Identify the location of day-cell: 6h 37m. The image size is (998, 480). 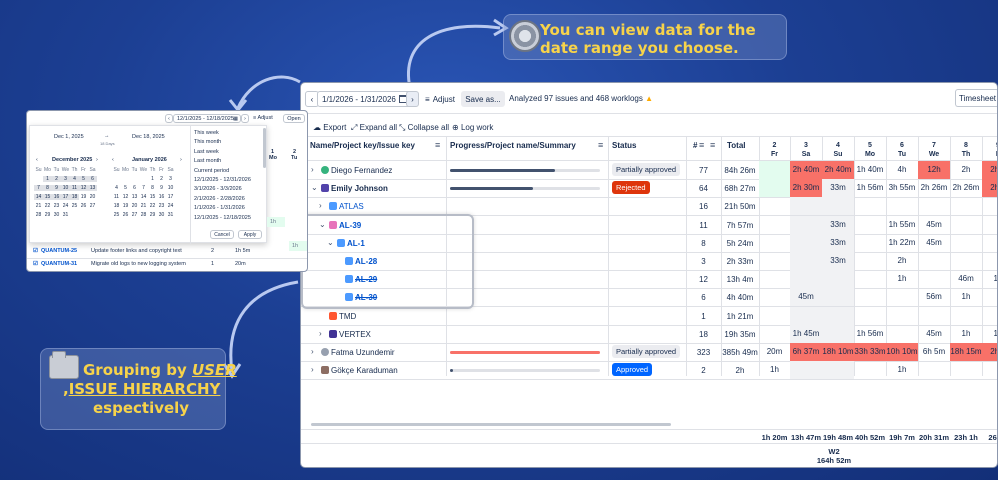
(806, 352).